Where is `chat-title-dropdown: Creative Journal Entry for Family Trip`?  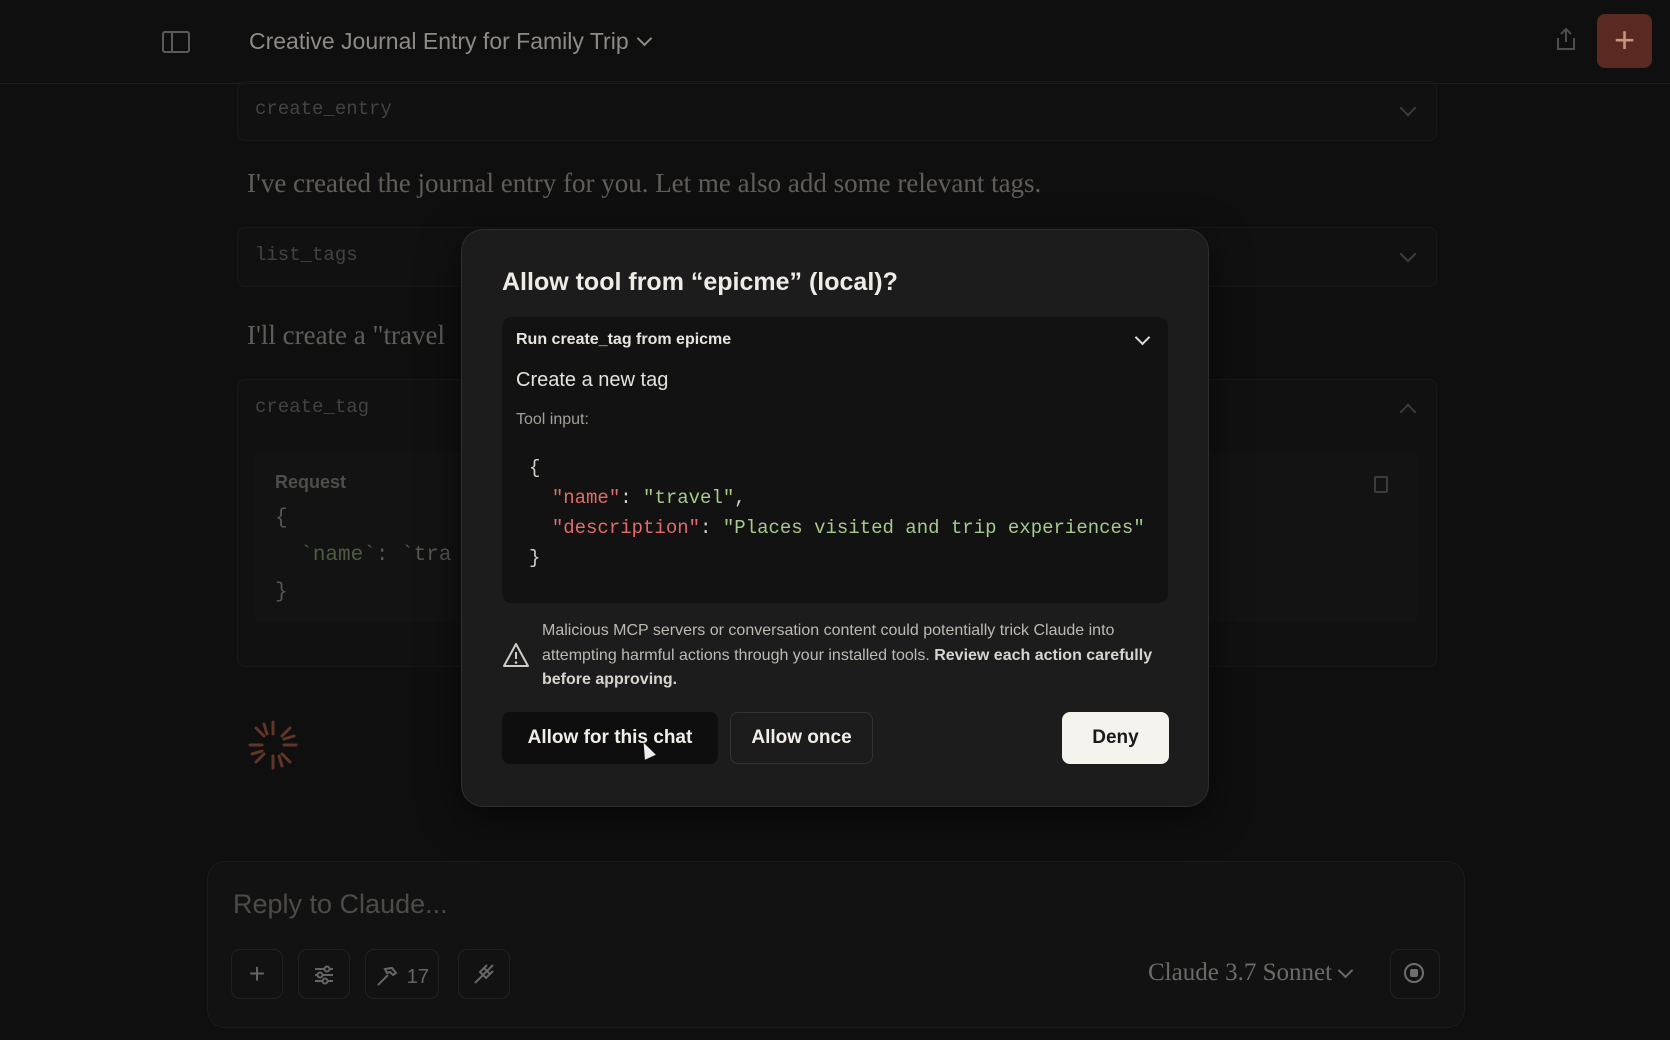
chat-title-dropdown: Creative Journal Entry for Family Trip is located at coordinates (450, 41).